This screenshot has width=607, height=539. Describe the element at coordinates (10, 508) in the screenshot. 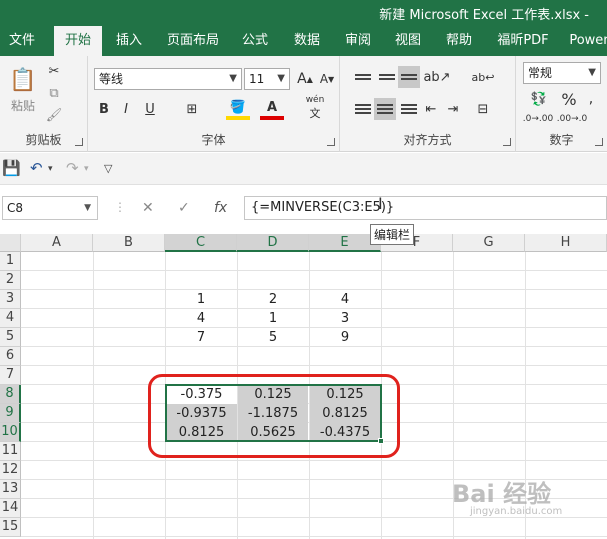

I see `row-header-14: 14` at that location.